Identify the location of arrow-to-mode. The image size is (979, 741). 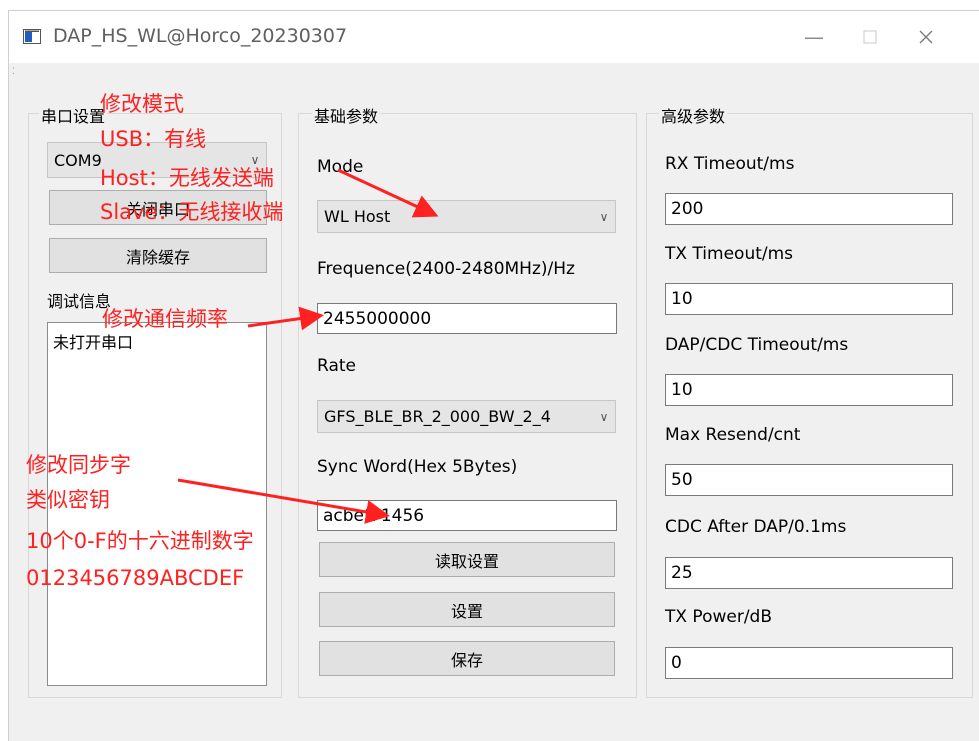
(388, 193).